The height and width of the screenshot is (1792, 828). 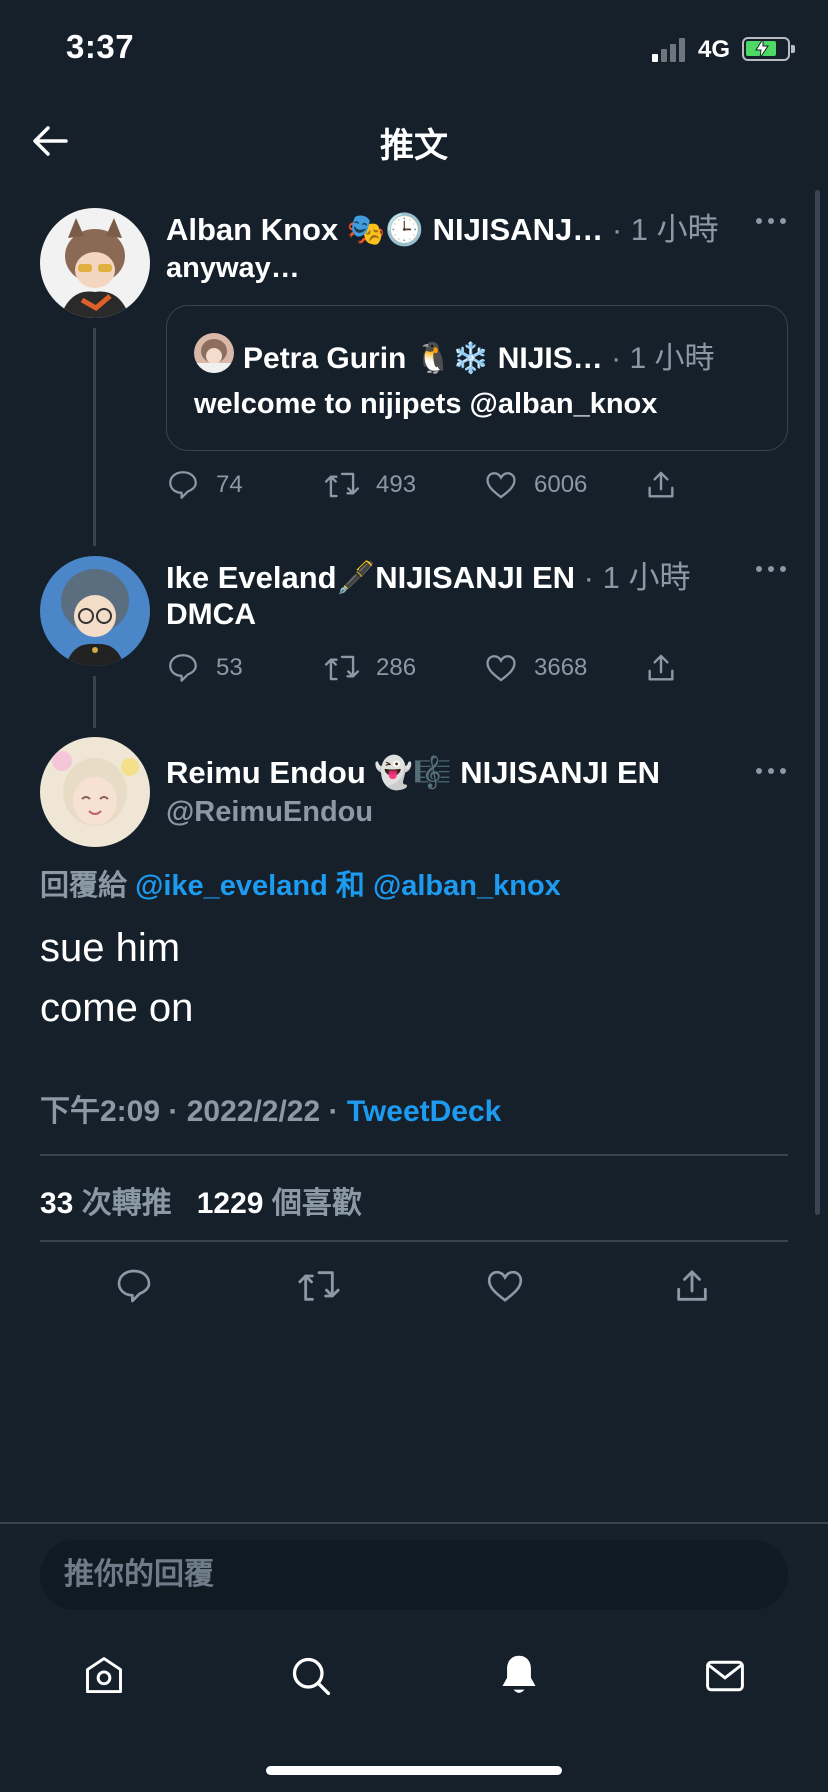 What do you see at coordinates (414, 146) in the screenshot?
I see `page-title: 推文` at bounding box center [414, 146].